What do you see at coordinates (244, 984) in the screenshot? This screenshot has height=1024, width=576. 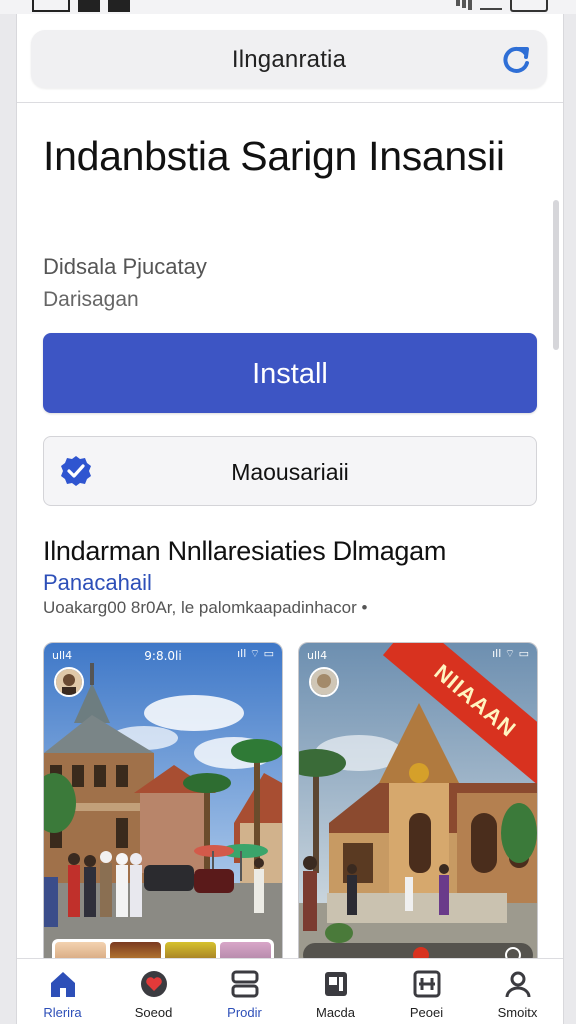 I see `library-icon` at bounding box center [244, 984].